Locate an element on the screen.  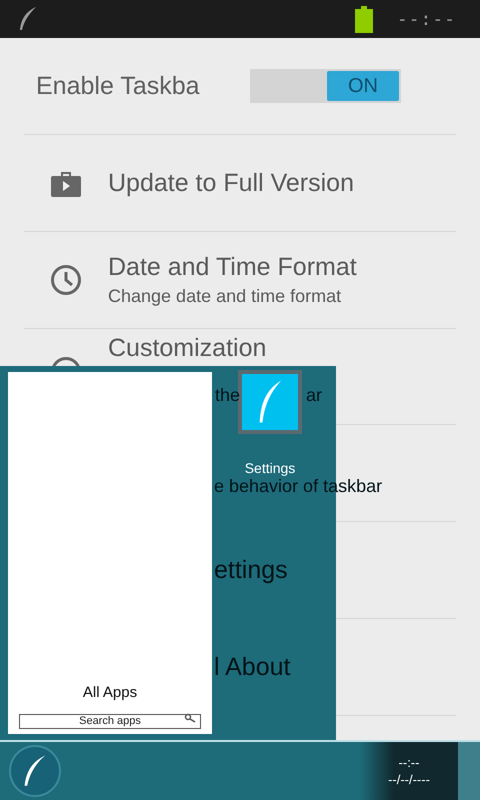
start-button is located at coordinates (35, 771).